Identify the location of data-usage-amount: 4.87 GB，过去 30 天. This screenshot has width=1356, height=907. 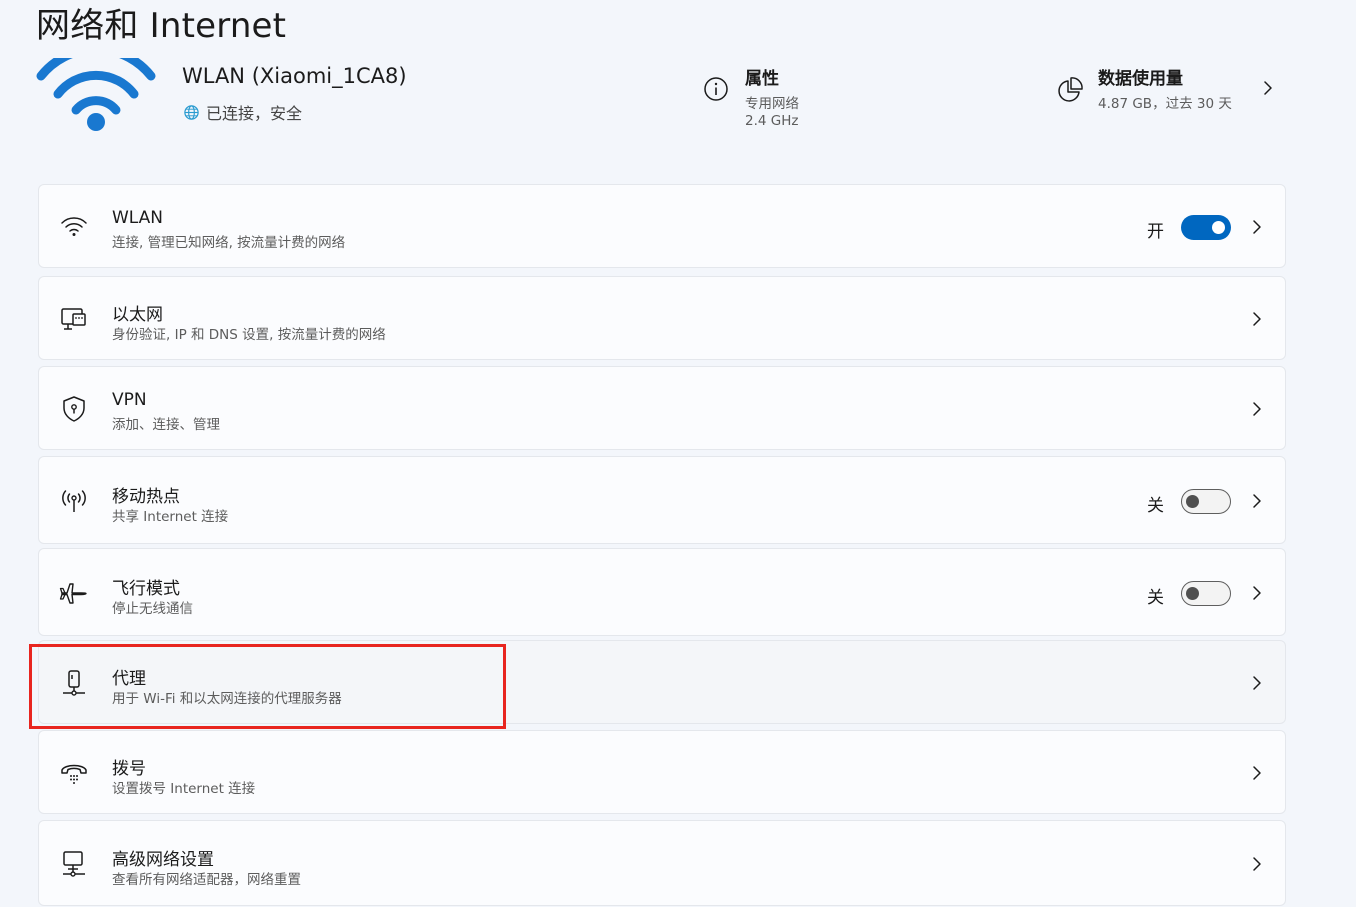
(1165, 104).